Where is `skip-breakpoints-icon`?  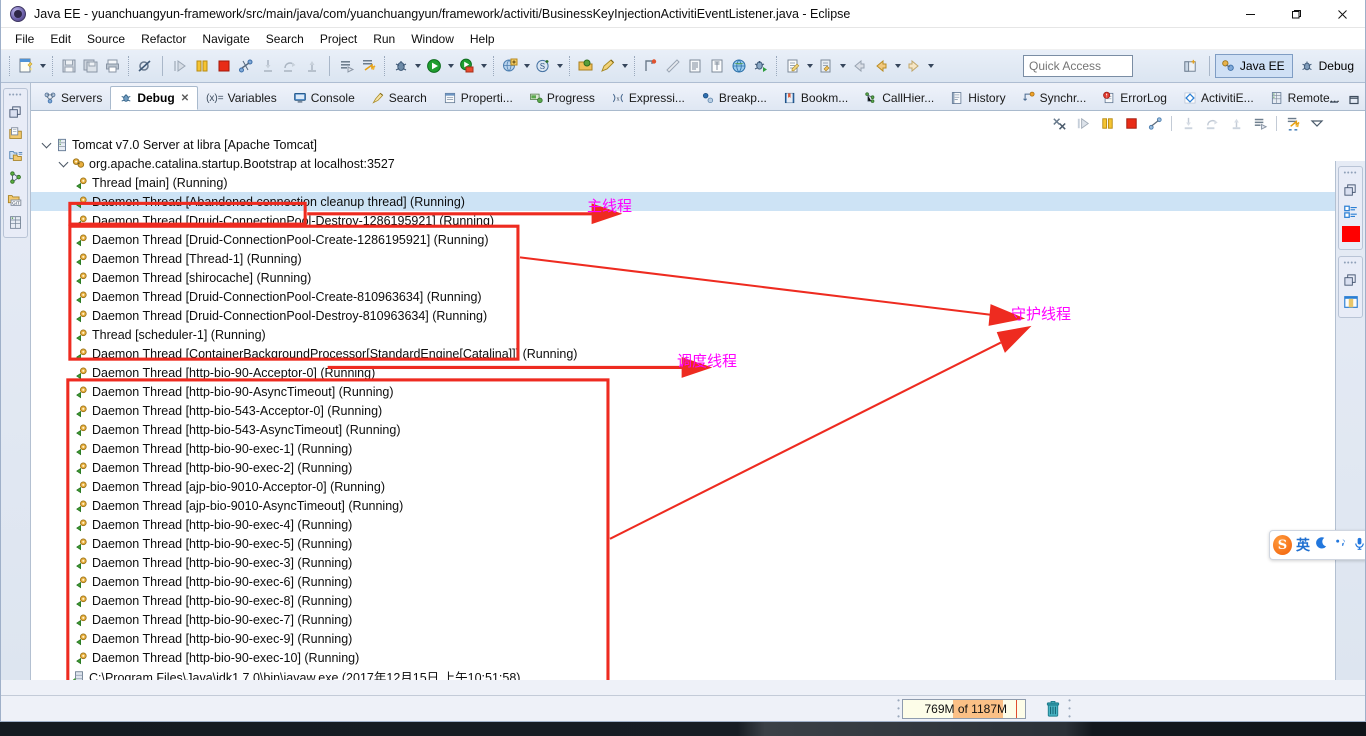
skip-breakpoints-icon is located at coordinates (145, 66).